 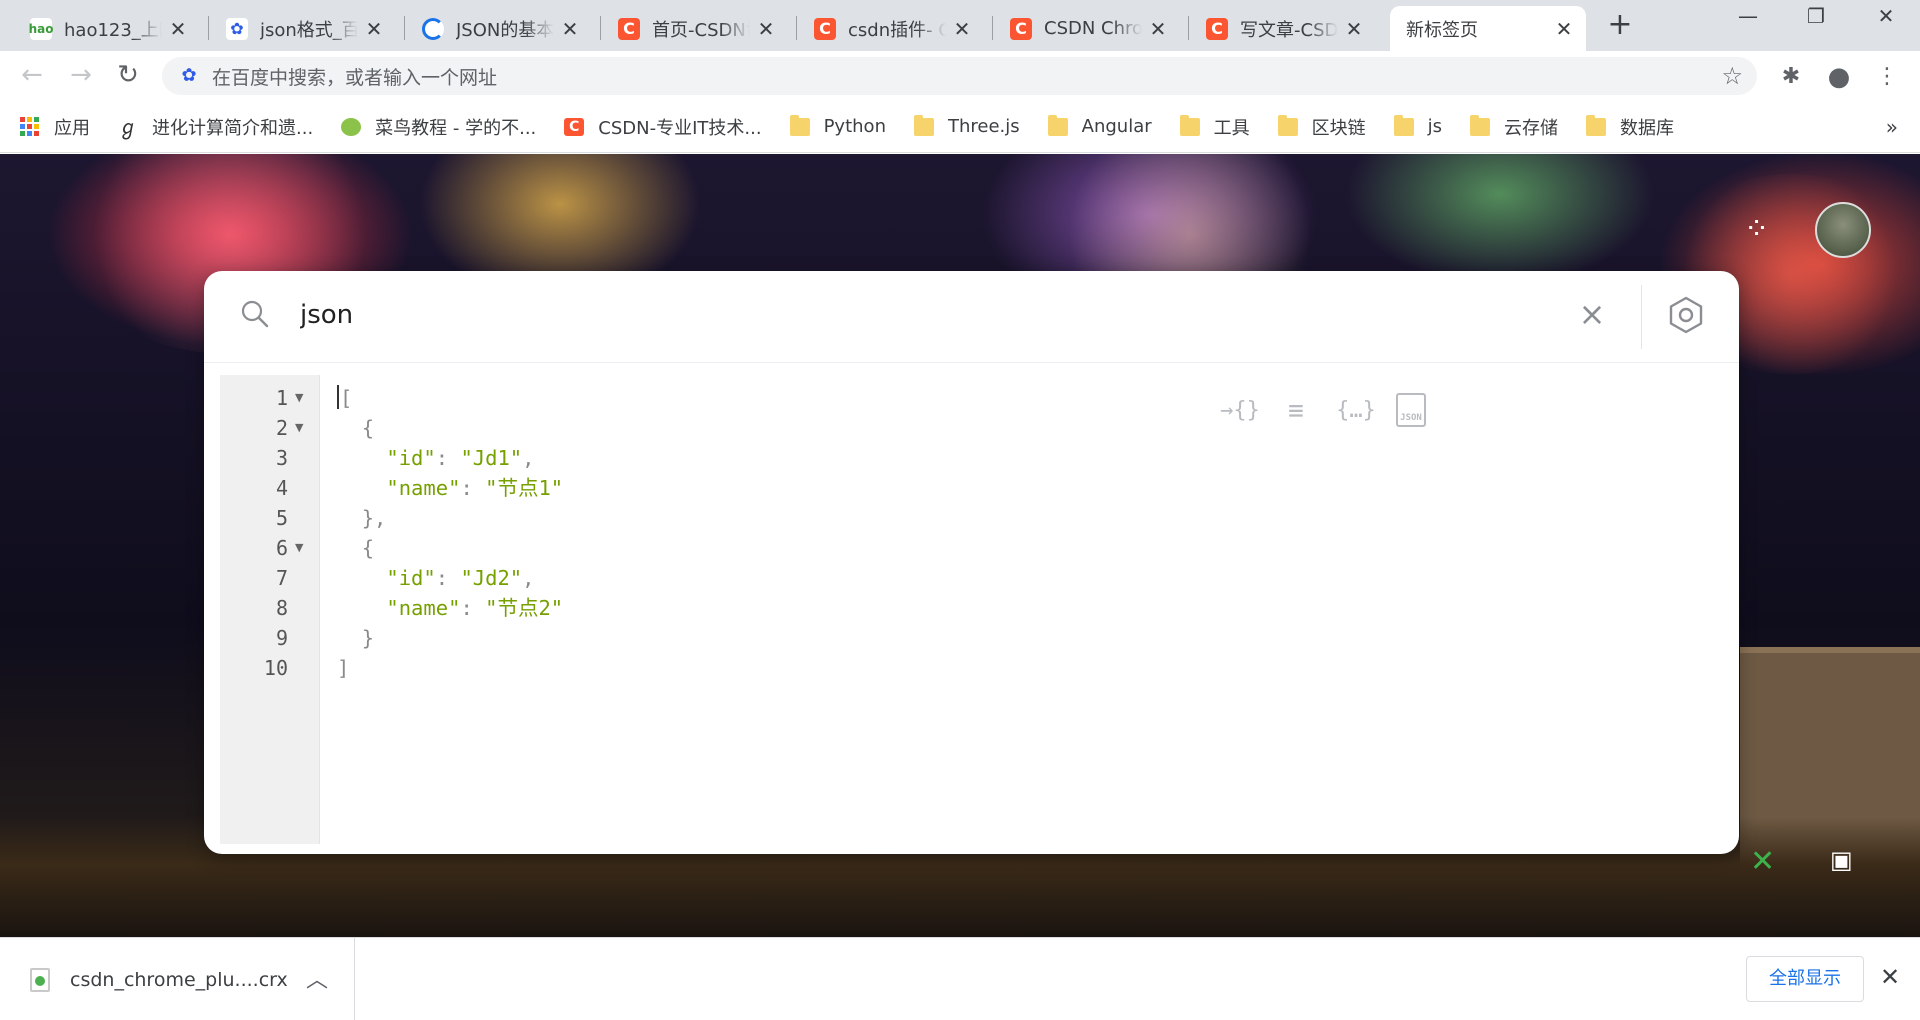 I want to click on tab-csdn-write: C 写文章-CSDN ✕, so click(x=1285, y=28).